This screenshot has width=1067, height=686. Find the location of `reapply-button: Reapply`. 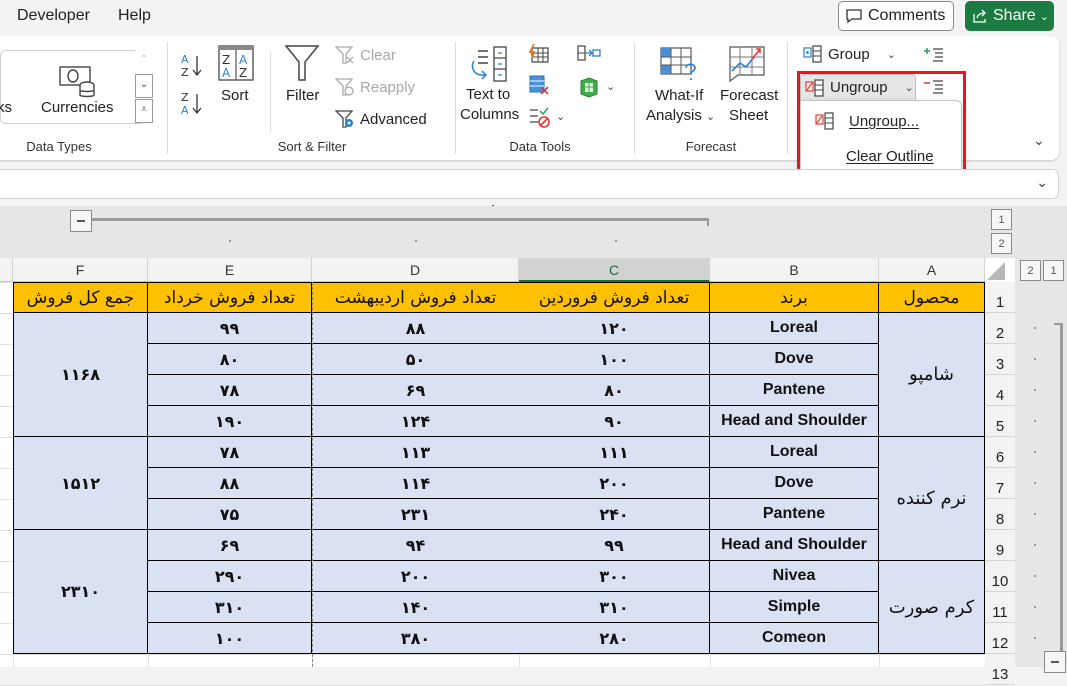

reapply-button: Reapply is located at coordinates (375, 87).